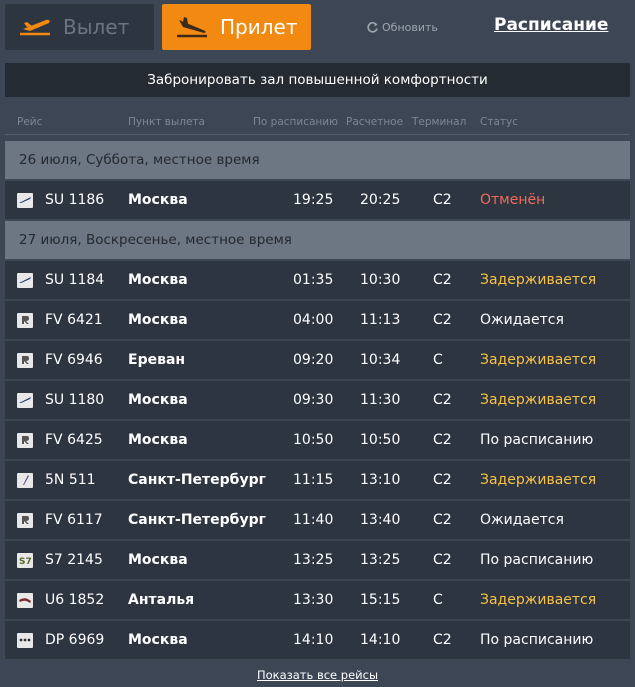 This screenshot has width=635, height=687. I want to click on flight-row: SU 1186 Москва 19:25 20:25 C2 Отменён, so click(317, 201).